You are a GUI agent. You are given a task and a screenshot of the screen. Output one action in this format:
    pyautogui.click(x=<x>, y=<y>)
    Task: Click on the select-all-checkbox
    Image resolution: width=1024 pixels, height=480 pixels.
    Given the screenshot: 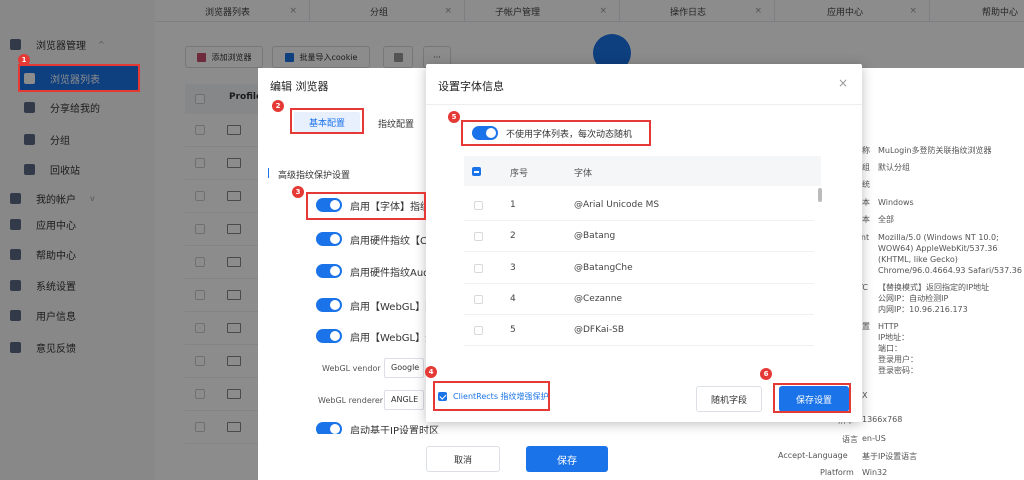 What is the action you would take?
    pyautogui.click(x=476, y=171)
    